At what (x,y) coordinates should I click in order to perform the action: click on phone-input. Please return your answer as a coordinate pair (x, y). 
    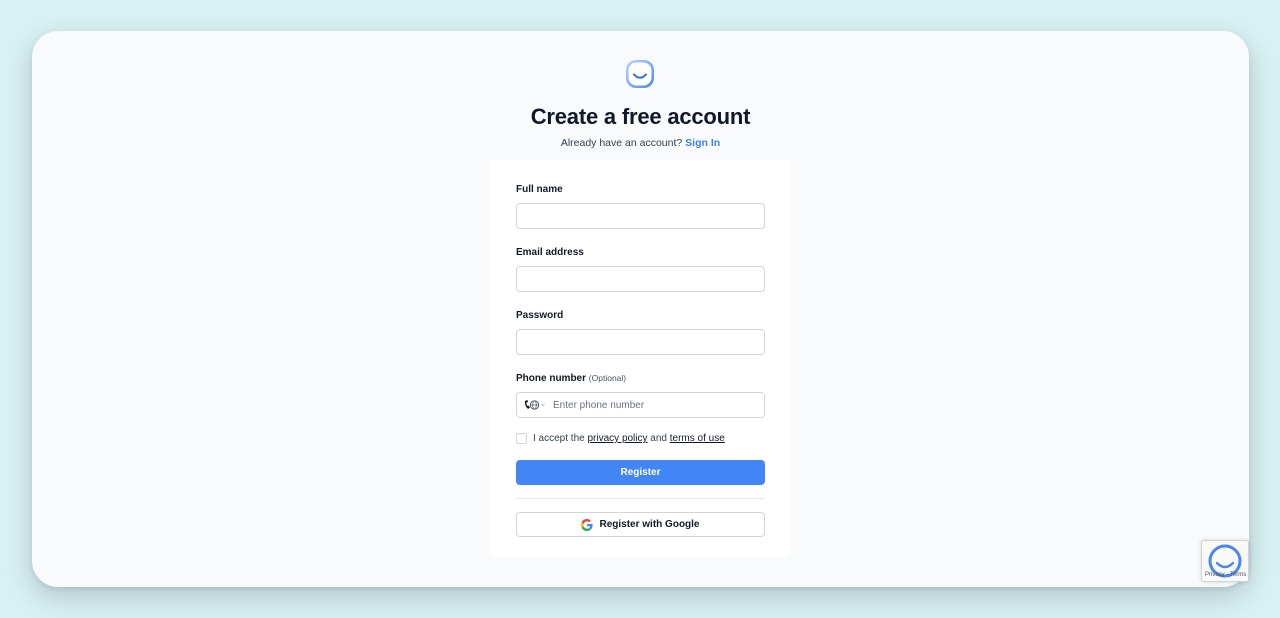
    Looking at the image, I should click on (658, 405).